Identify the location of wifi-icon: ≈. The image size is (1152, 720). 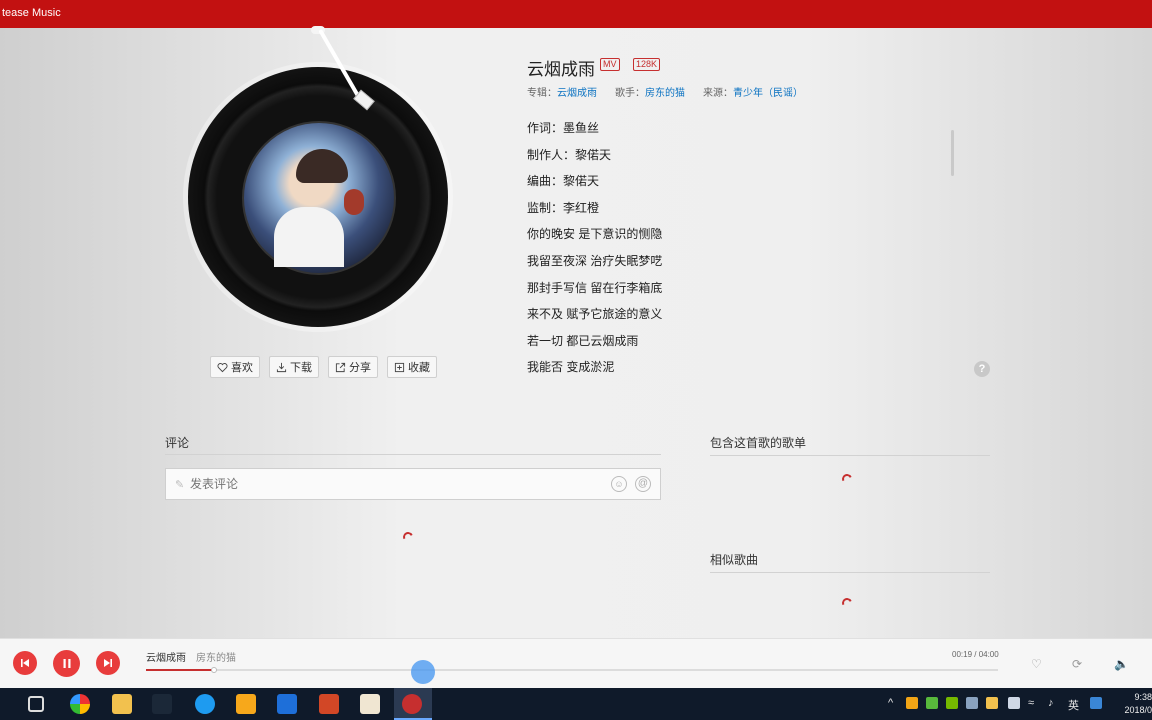
(1031, 703).